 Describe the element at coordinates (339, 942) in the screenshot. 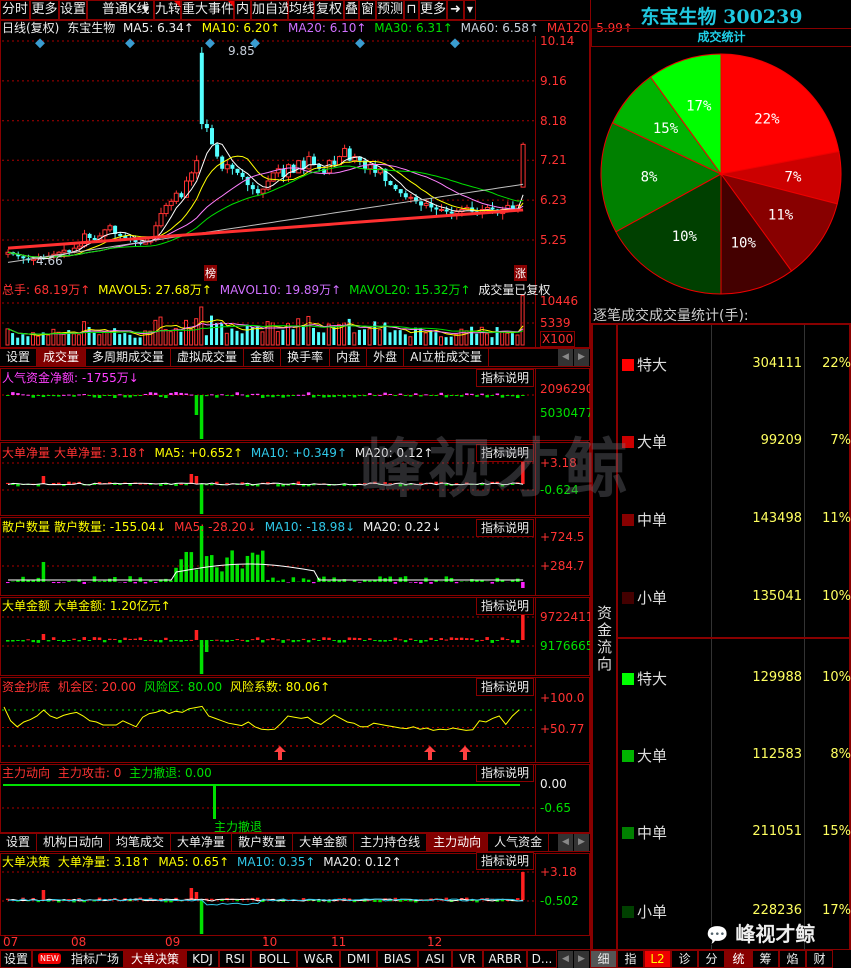

I see `month-label: 11` at that location.